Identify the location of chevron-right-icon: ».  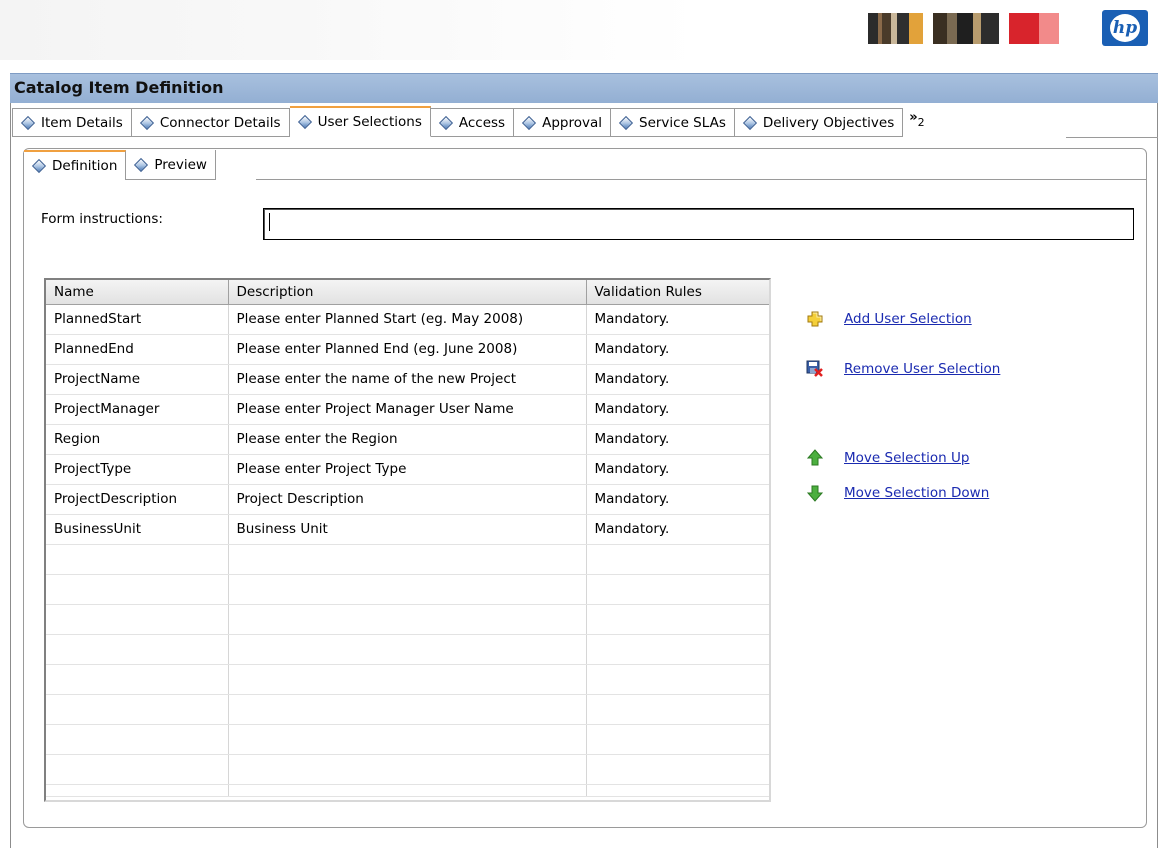
(913, 117).